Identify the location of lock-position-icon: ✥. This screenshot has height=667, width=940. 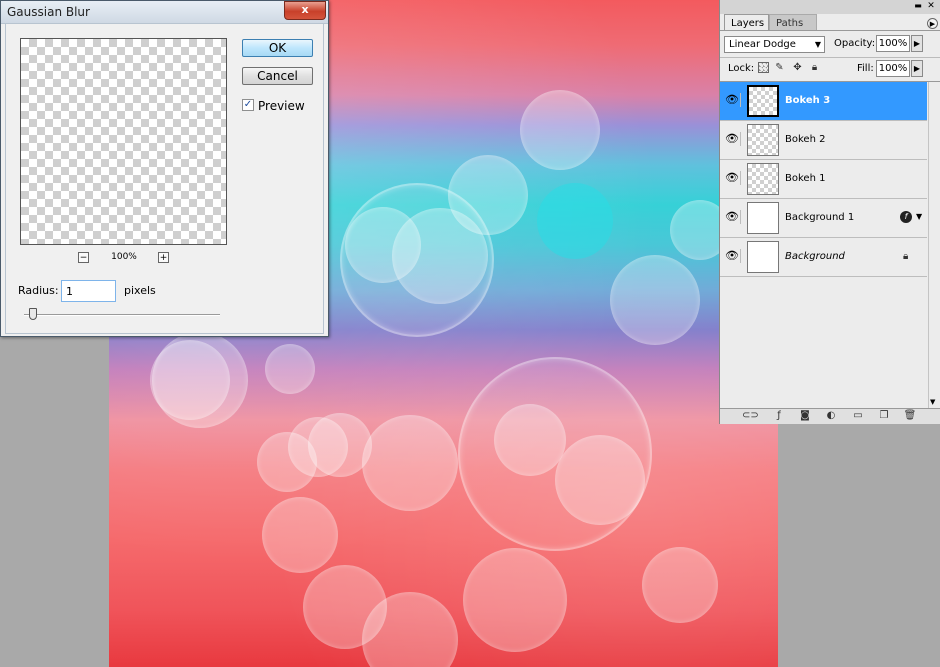
(797, 67).